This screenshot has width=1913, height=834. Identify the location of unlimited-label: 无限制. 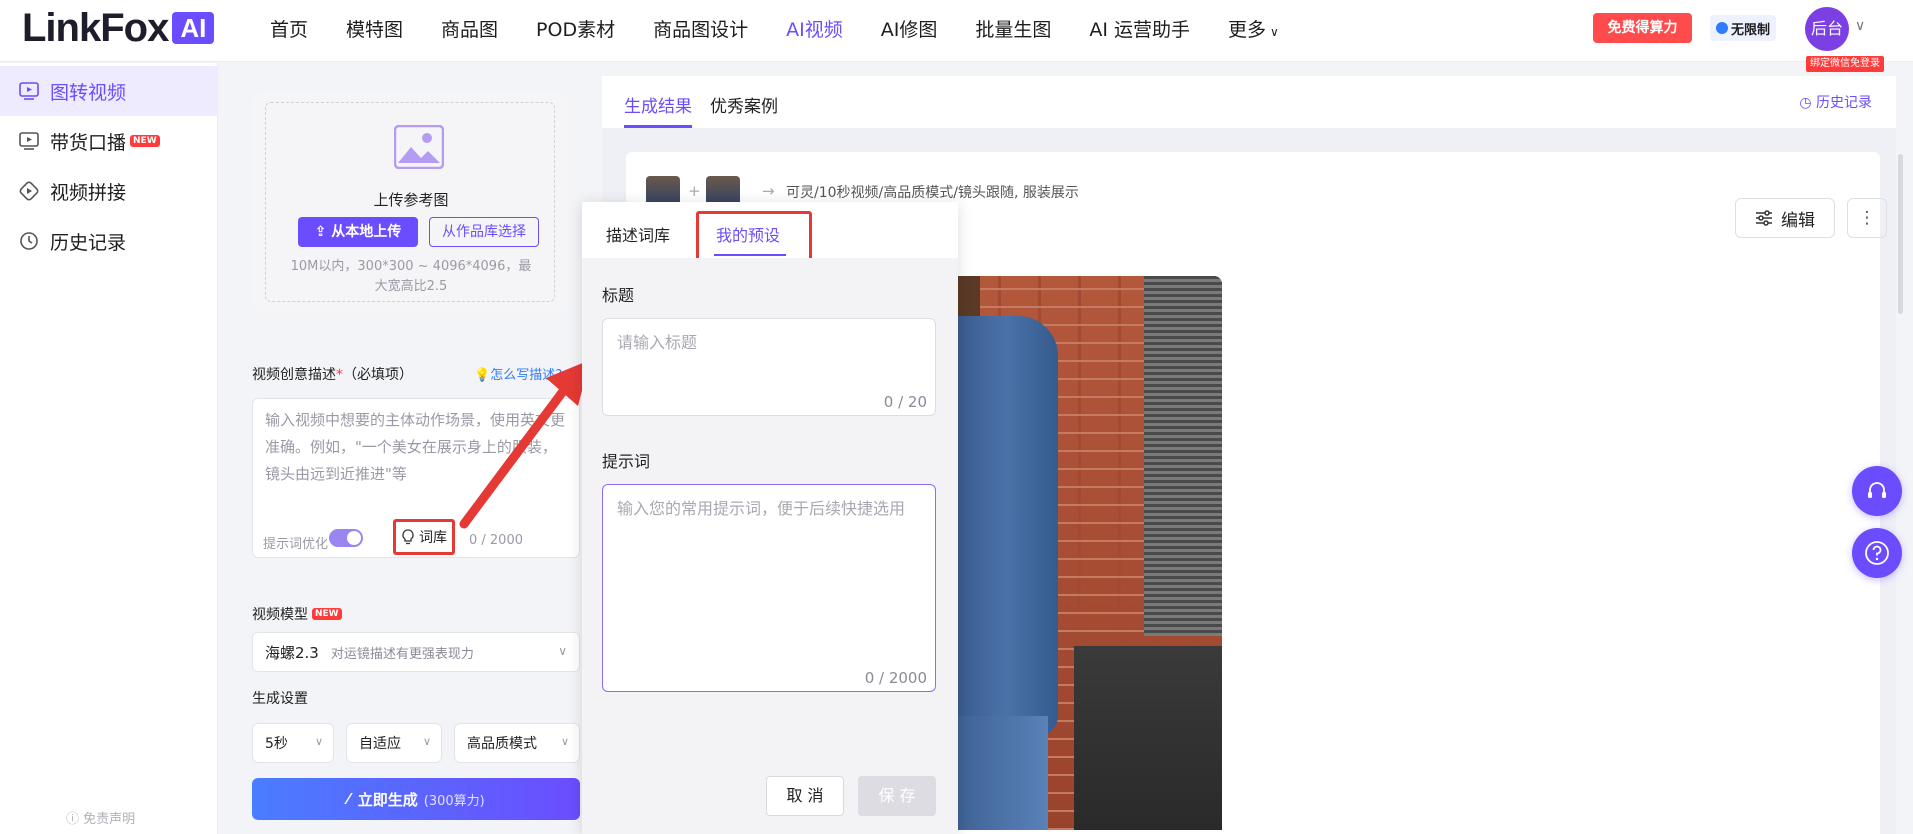
(1751, 30).